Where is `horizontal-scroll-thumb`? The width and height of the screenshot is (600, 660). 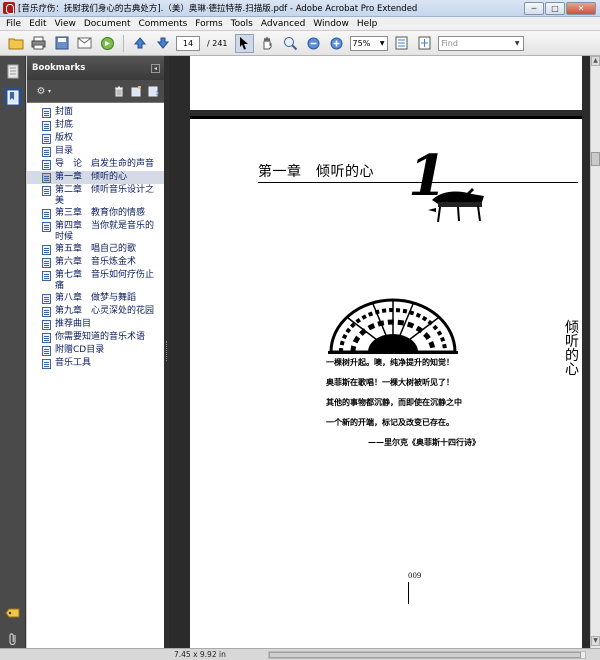
horizontal-scroll-thumb is located at coordinates (425, 655).